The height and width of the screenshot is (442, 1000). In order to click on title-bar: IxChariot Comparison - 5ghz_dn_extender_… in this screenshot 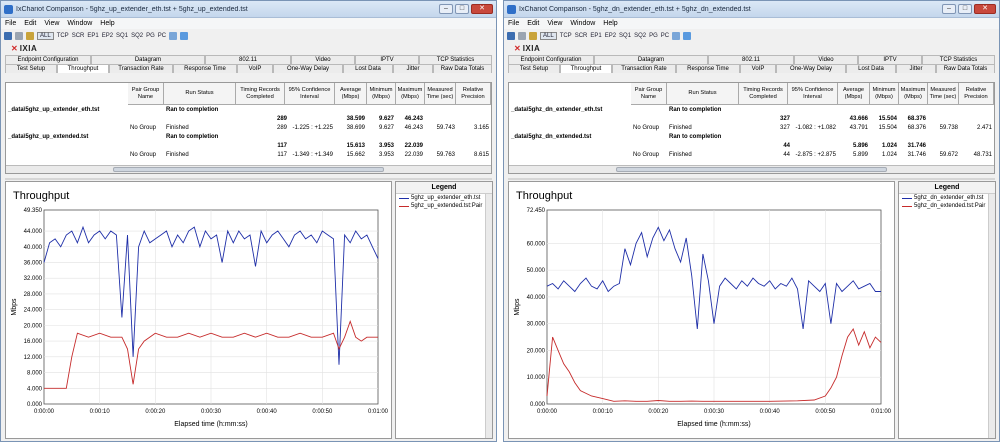, I will do `click(751, 9)`.